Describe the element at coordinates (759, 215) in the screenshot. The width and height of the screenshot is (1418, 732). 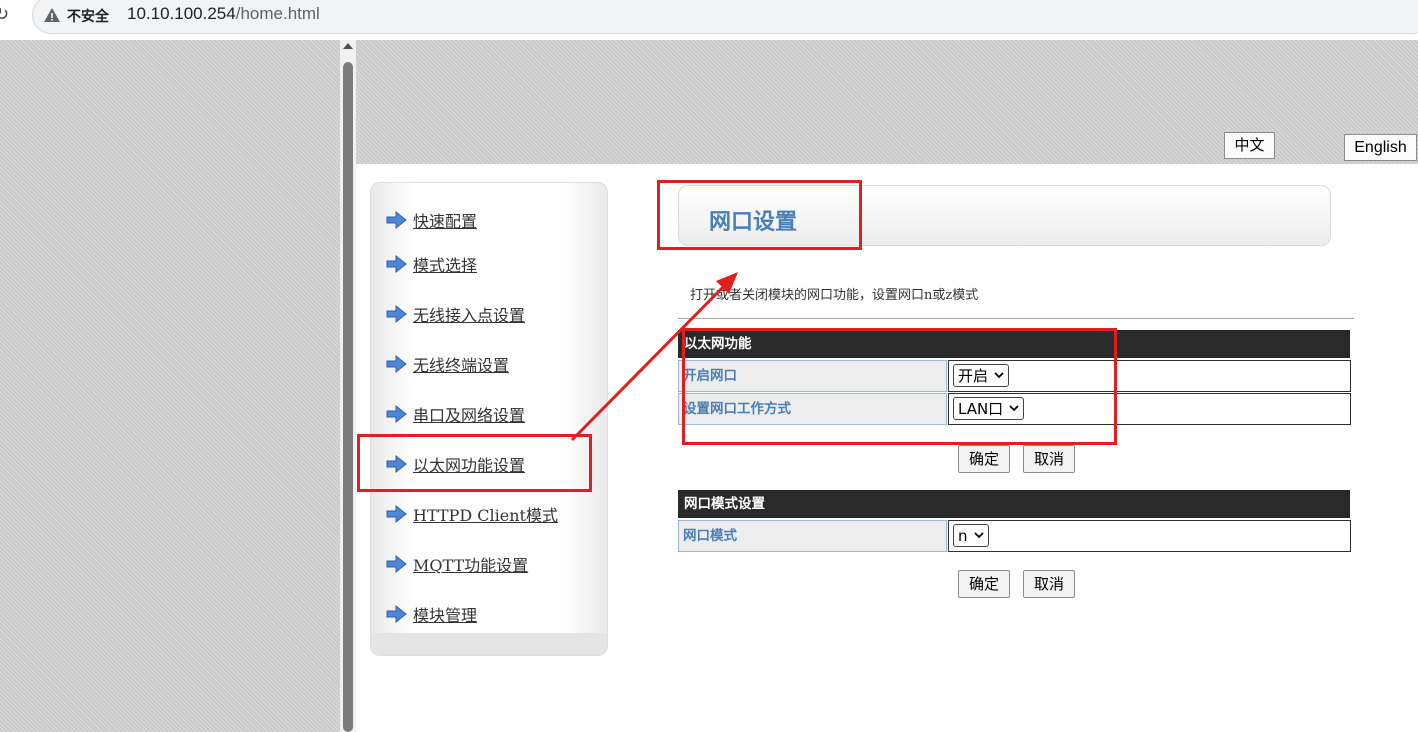
I see `annotation-box-title` at that location.